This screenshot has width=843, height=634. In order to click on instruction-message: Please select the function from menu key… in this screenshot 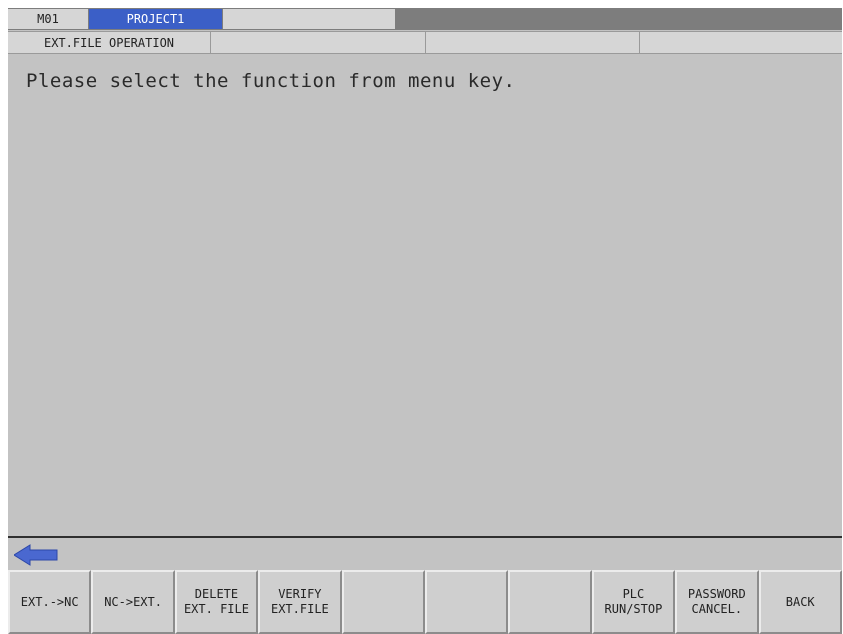, I will do `click(271, 81)`.